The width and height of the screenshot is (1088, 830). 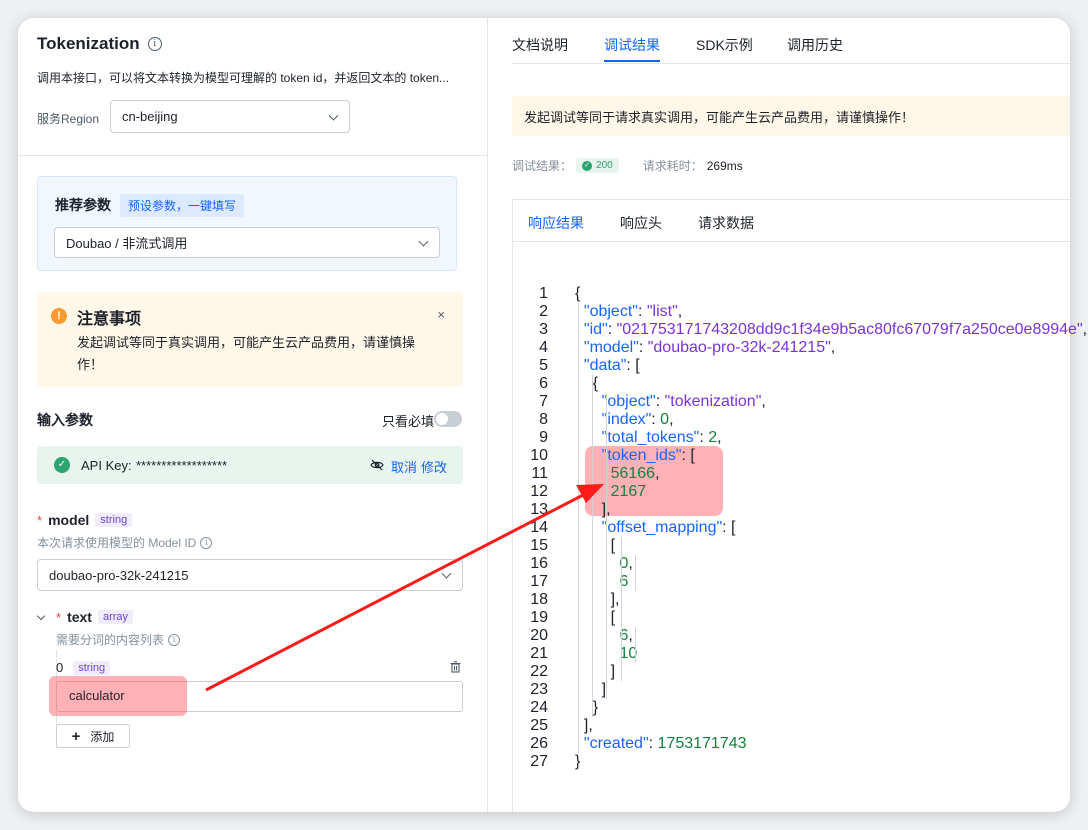 I want to click on trash-icon, so click(x=455, y=667).